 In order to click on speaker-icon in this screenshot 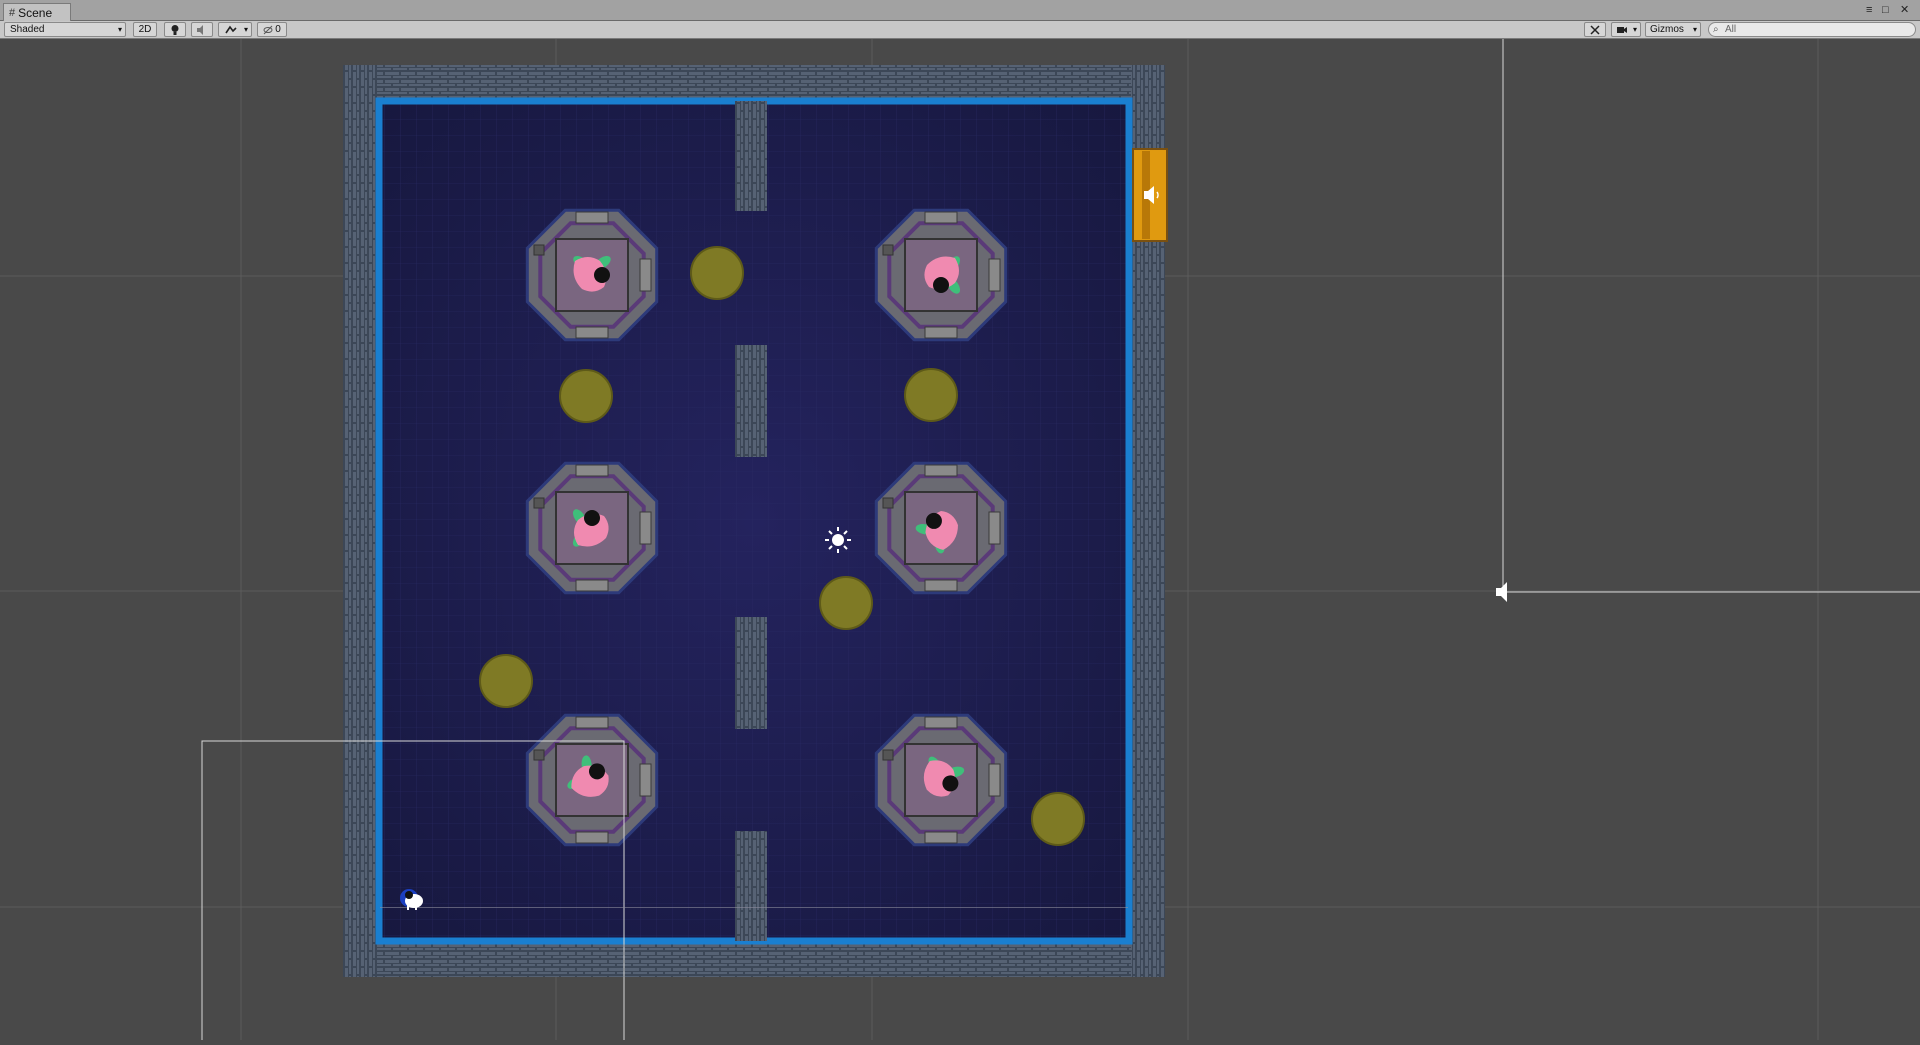, I will do `click(200, 29)`.